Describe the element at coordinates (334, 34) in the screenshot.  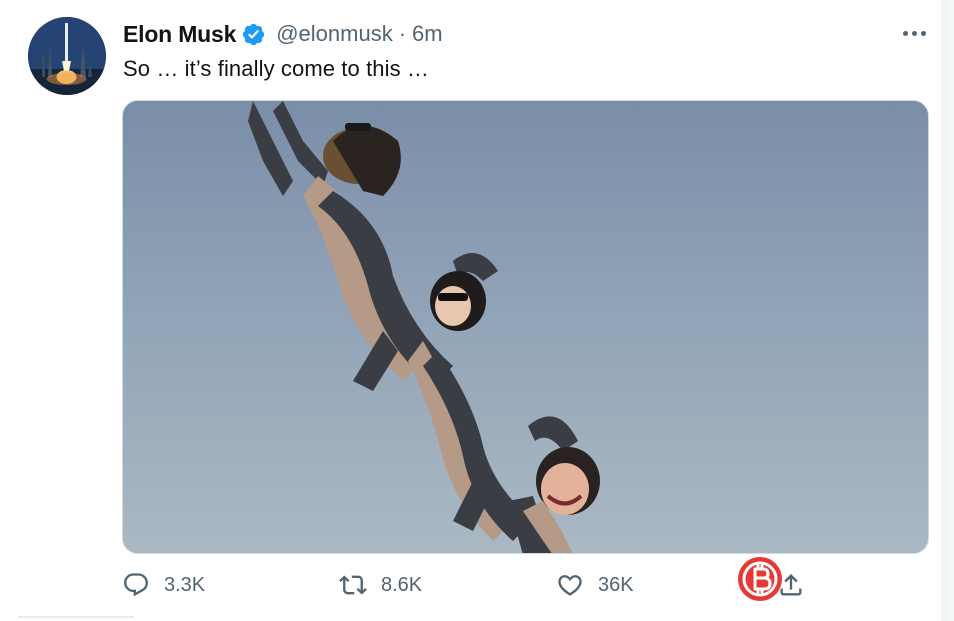
I see `author-handle: @elonmusk` at that location.